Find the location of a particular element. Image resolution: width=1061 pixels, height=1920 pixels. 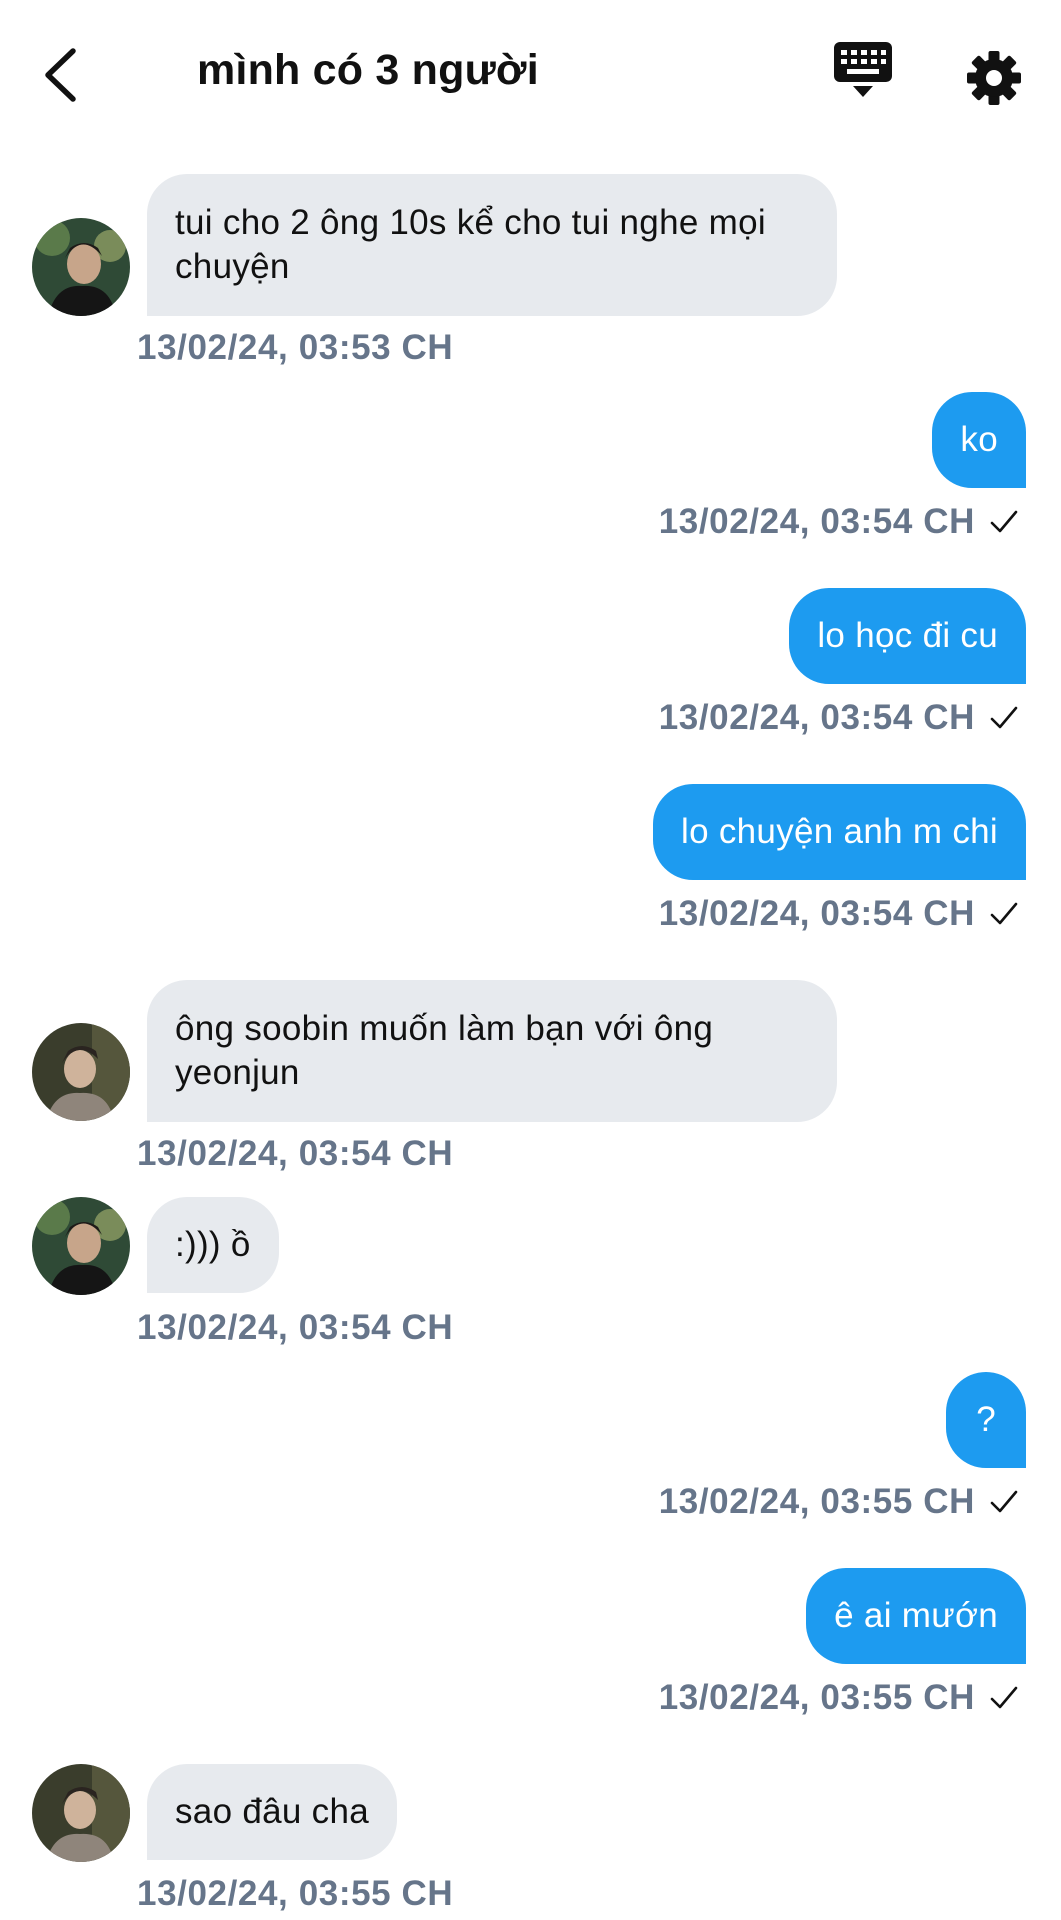

message-text: ê ai mướn is located at coordinates (916, 1615).